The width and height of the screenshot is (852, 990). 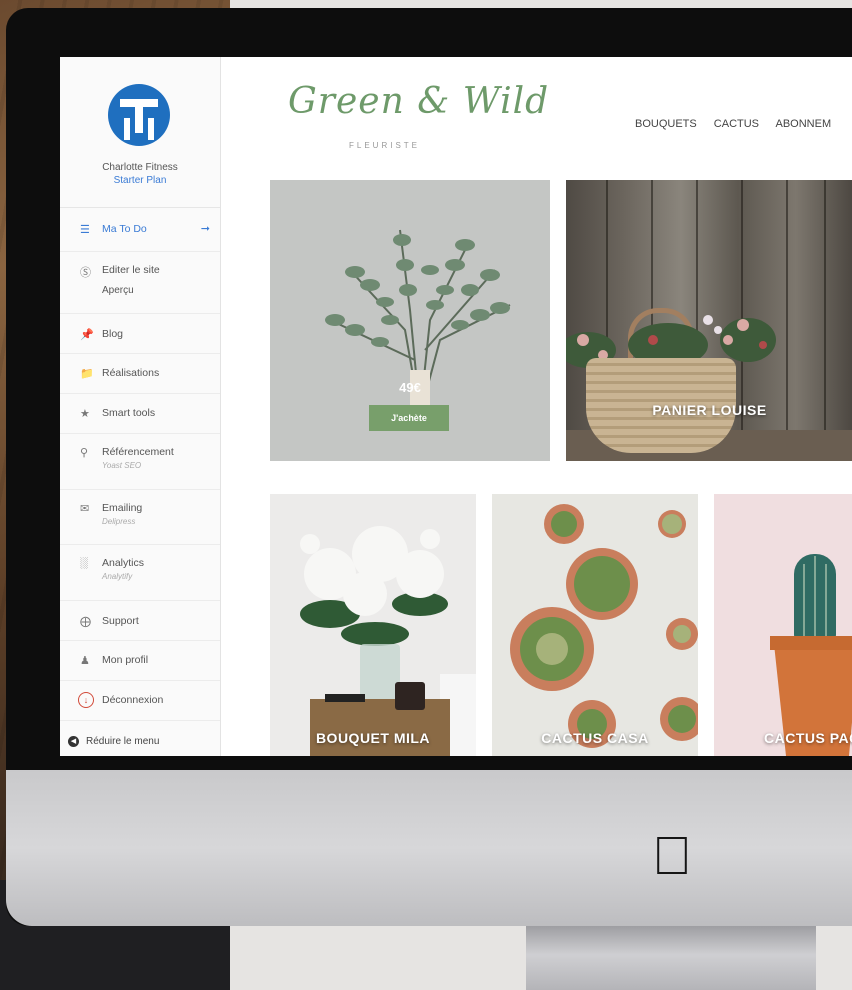 I want to click on sidebar-item-label: Blog, so click(x=113, y=334).